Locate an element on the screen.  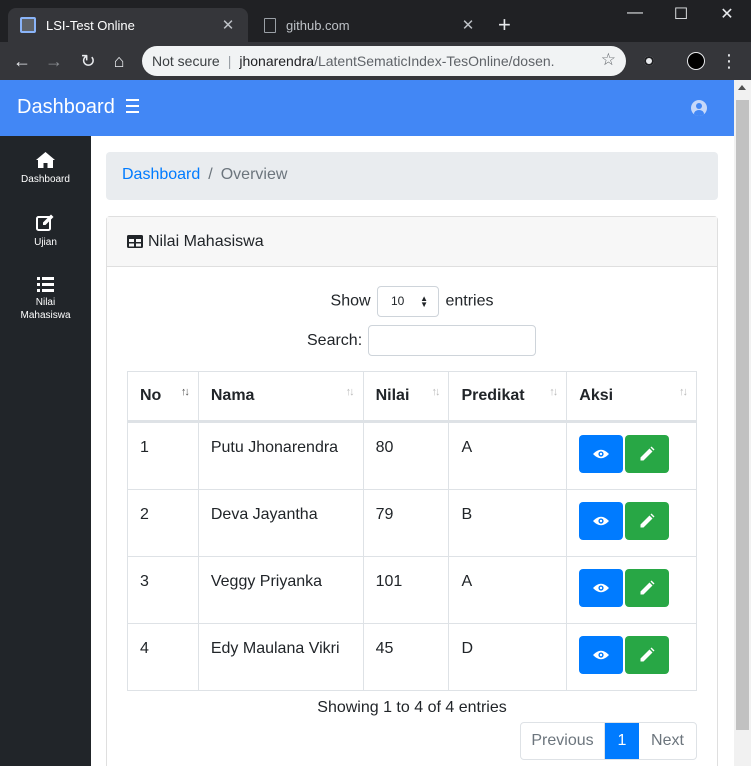
table-row: 2 Deva Jayantha 79 B is located at coordinates (412, 523).